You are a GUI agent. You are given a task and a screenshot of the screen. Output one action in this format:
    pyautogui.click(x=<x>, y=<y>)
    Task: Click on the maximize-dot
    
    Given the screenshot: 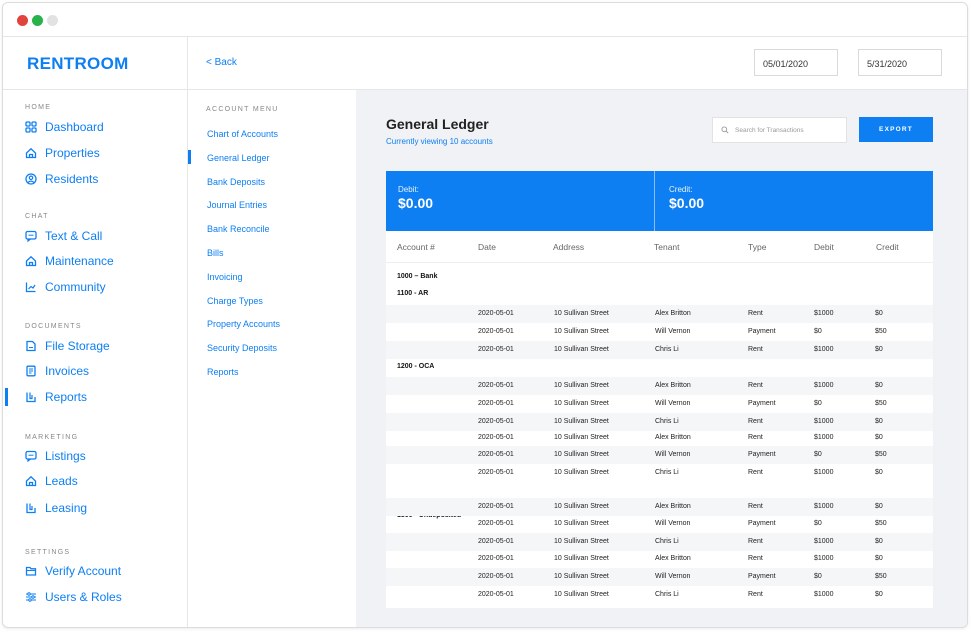 What is the action you would take?
    pyautogui.click(x=52, y=20)
    